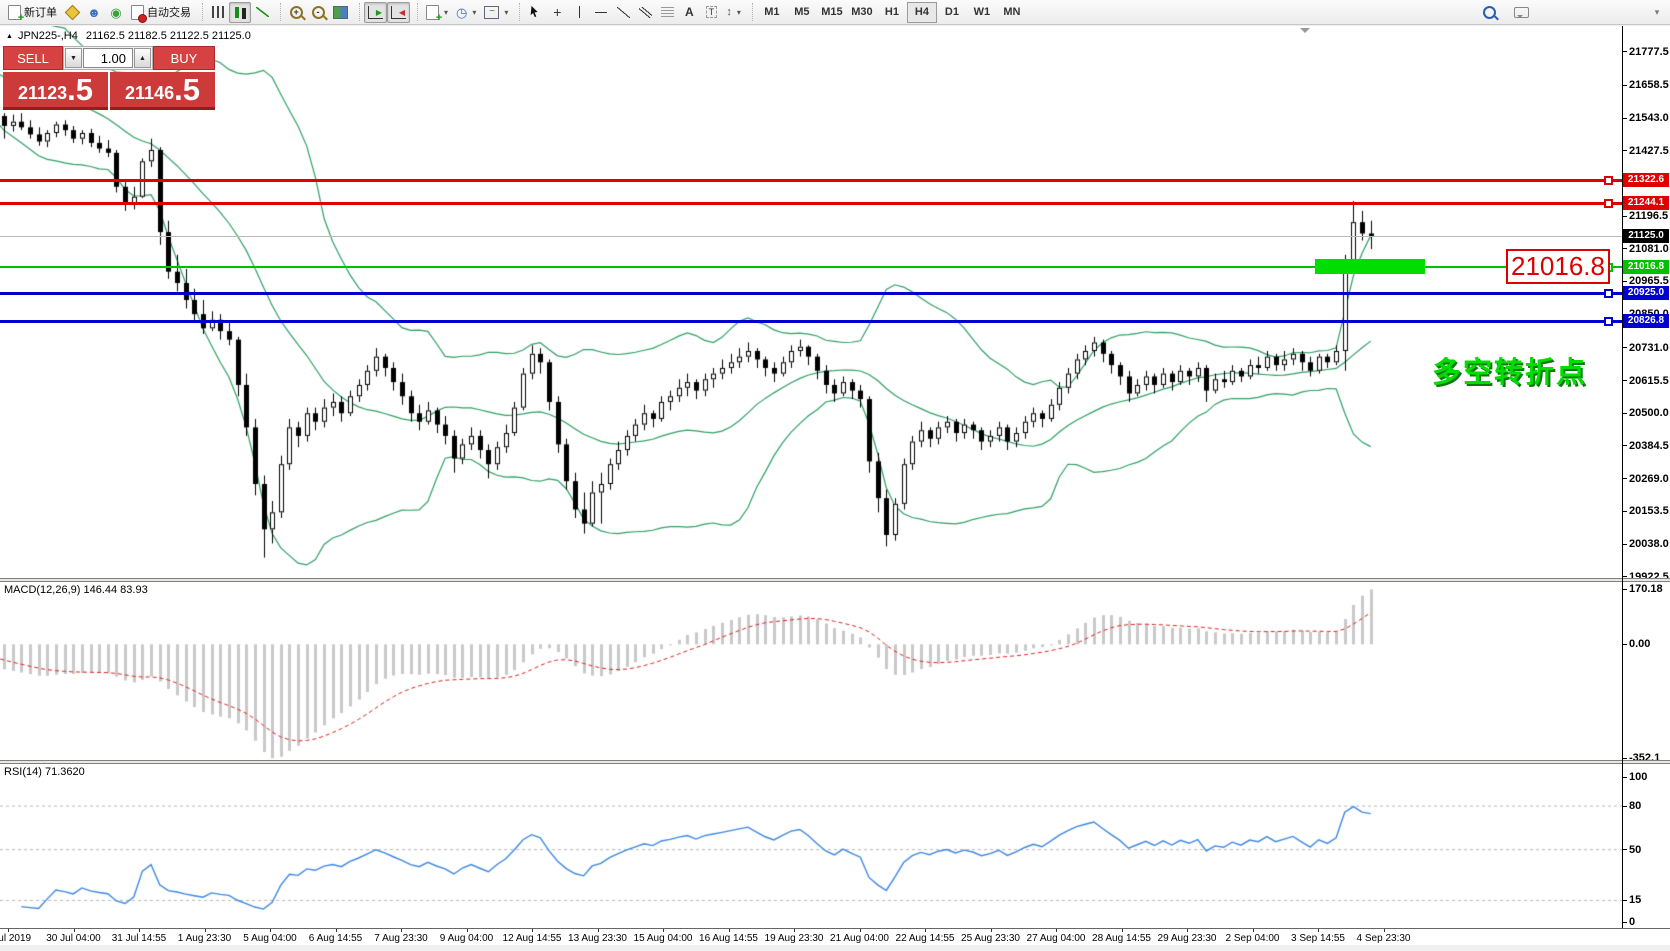  Describe the element at coordinates (1558, 266) in the screenshot. I see `level-text-box: 21016.8` at that location.